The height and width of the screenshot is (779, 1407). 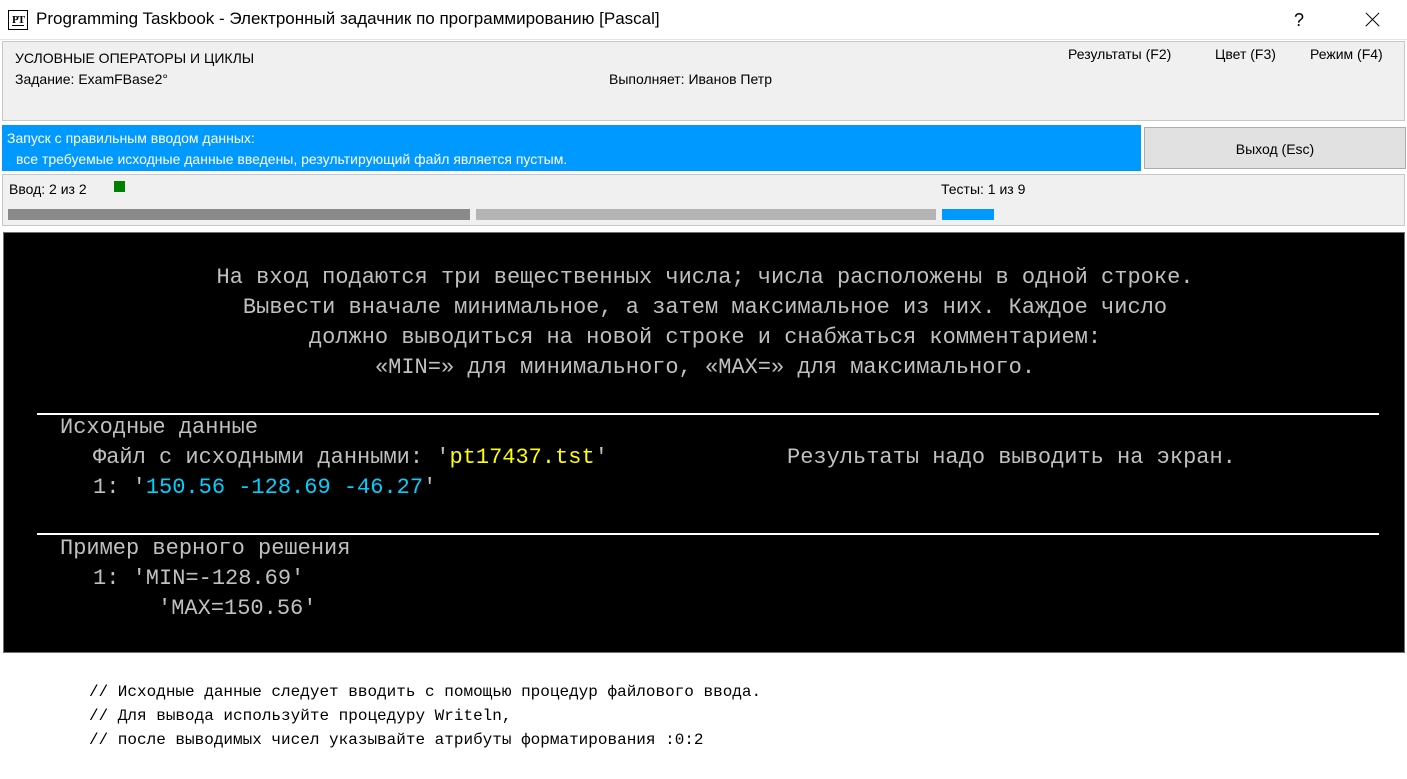 What do you see at coordinates (968, 214) in the screenshot?
I see `tests-progress-bar` at bounding box center [968, 214].